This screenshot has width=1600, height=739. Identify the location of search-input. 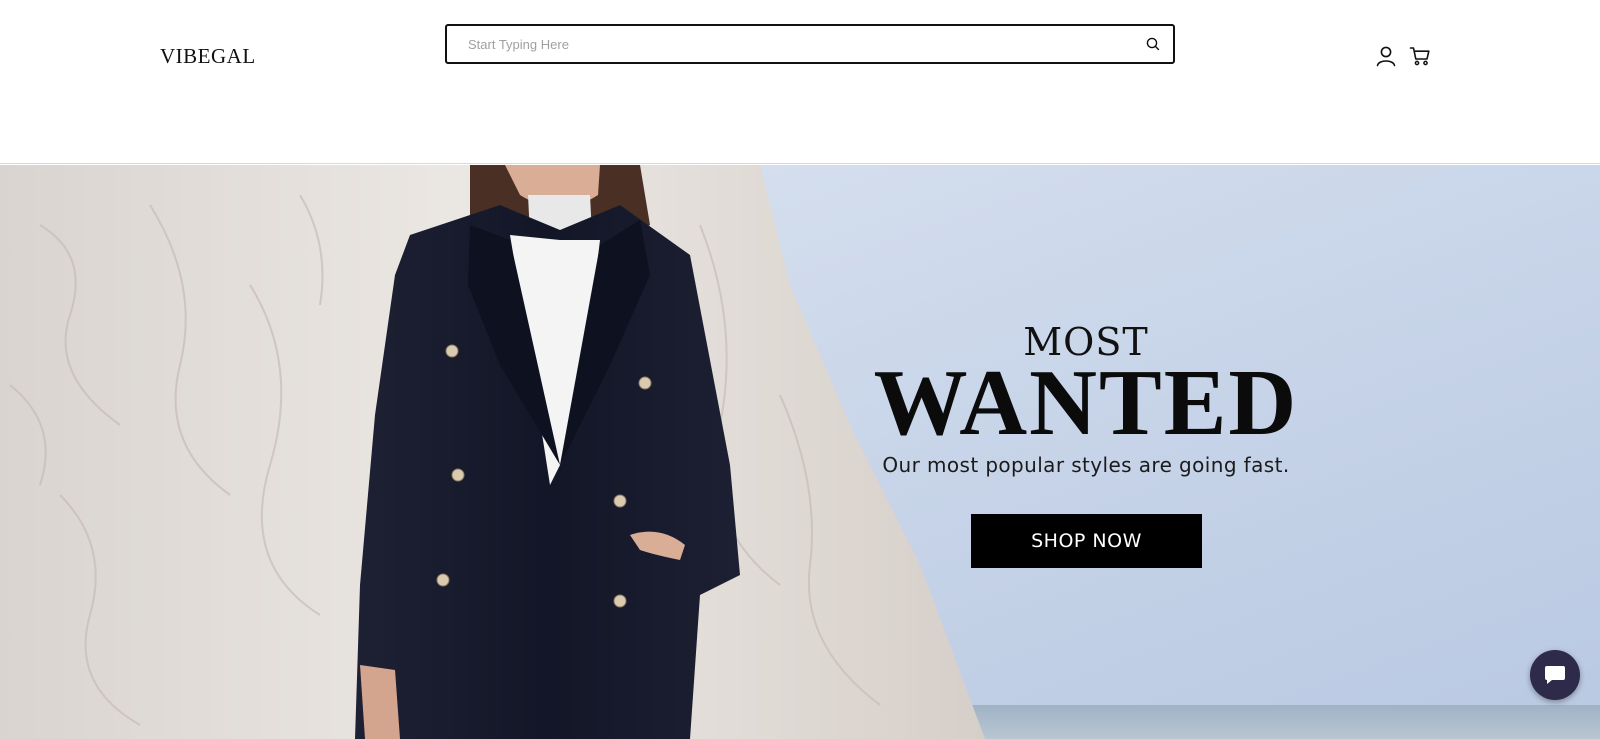
(787, 44).